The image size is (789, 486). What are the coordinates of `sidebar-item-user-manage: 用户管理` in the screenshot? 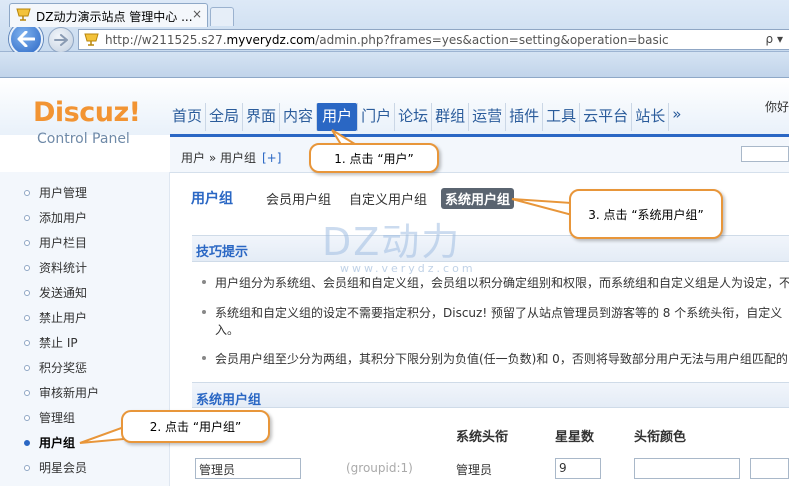 It's located at (55, 192).